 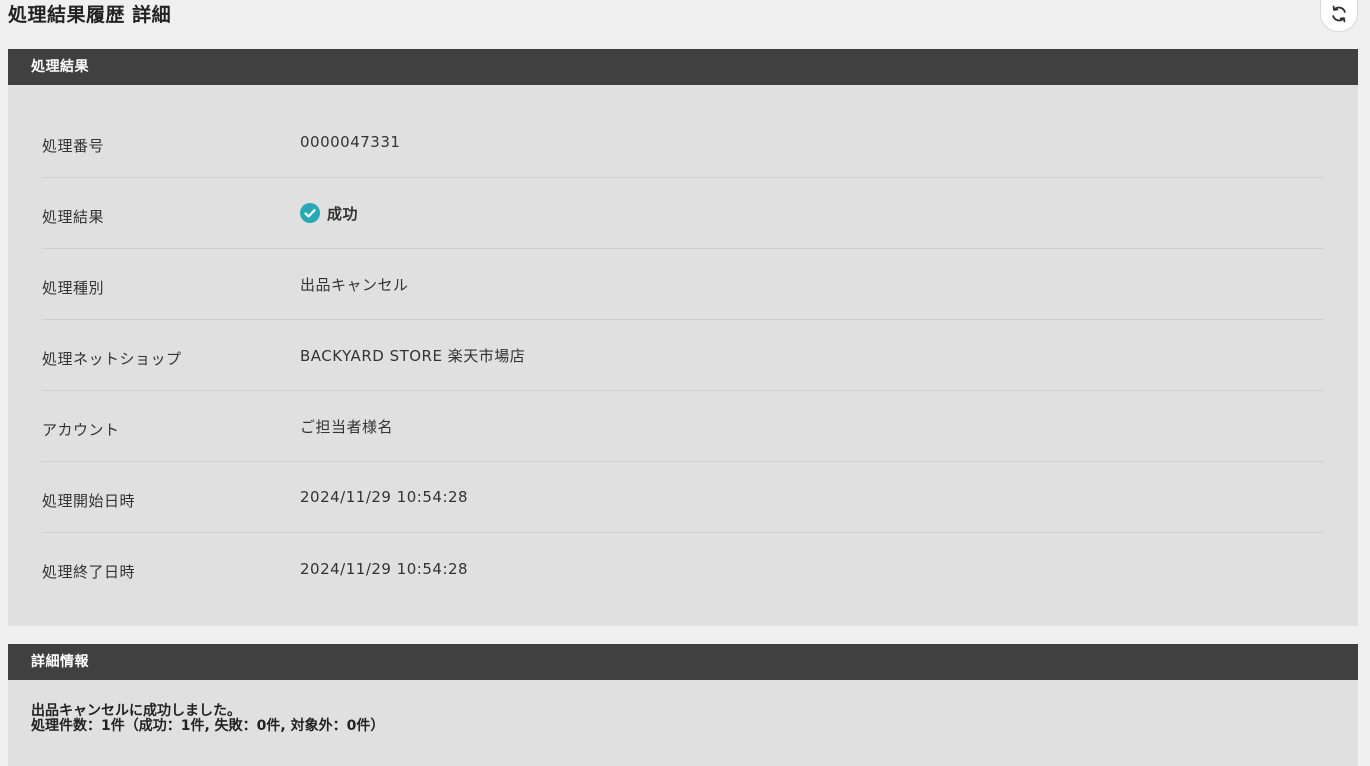 What do you see at coordinates (683, 67) in the screenshot?
I see `result-section-header: 処理結果` at bounding box center [683, 67].